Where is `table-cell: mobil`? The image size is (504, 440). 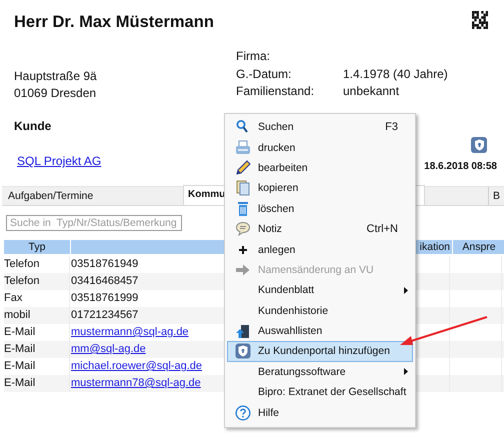 table-cell: mobil is located at coordinates (37, 315).